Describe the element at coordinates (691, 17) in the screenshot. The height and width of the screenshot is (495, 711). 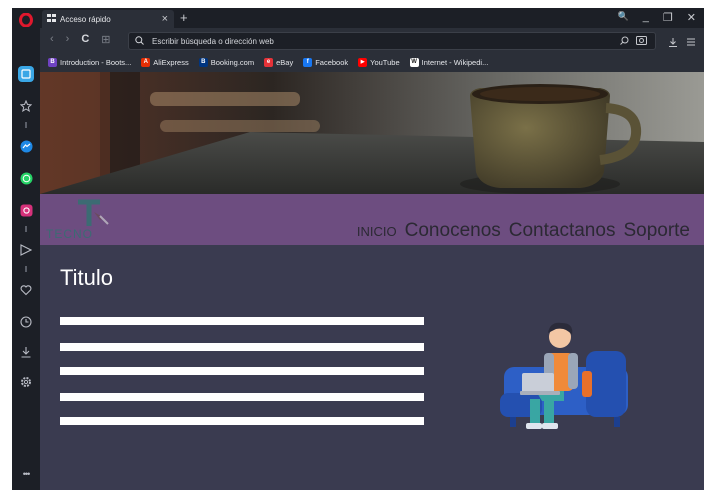
I see `close-window-button: ✕` at that location.